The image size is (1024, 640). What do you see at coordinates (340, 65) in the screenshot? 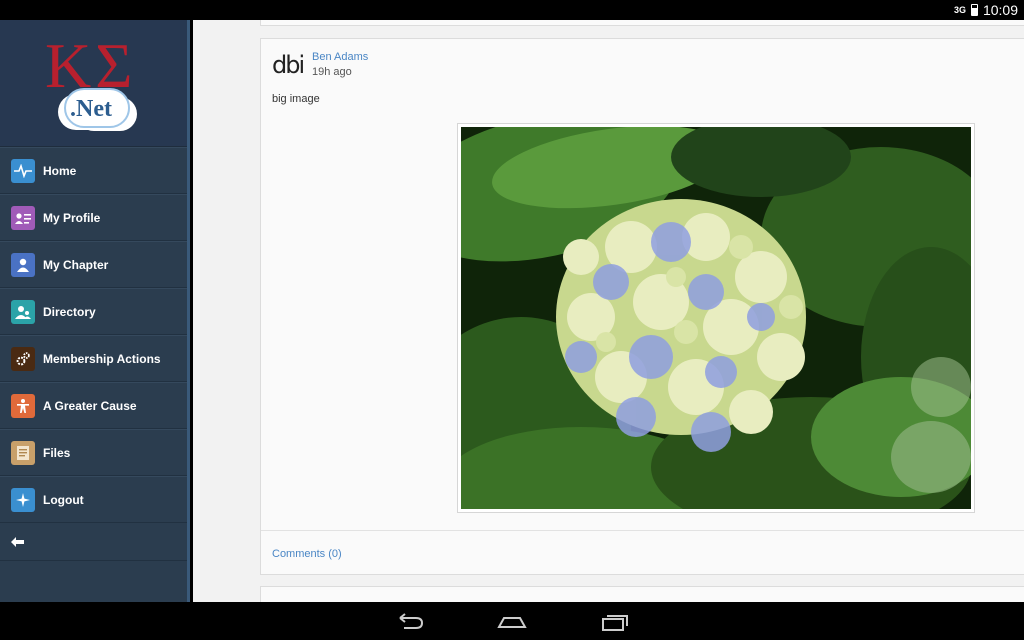
I see `post-meta: Ben Adams 19h ago` at bounding box center [340, 65].